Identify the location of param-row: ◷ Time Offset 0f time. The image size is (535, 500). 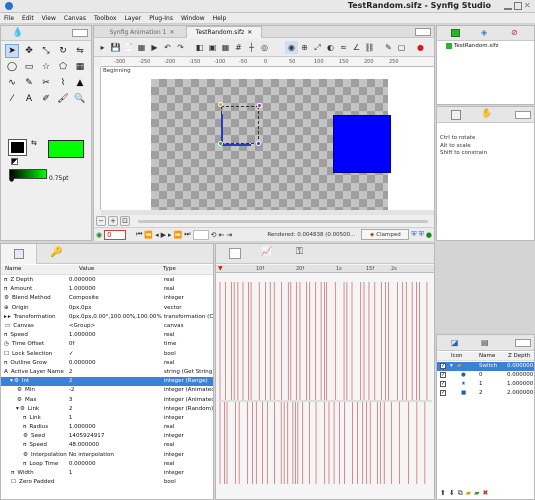
(107, 344).